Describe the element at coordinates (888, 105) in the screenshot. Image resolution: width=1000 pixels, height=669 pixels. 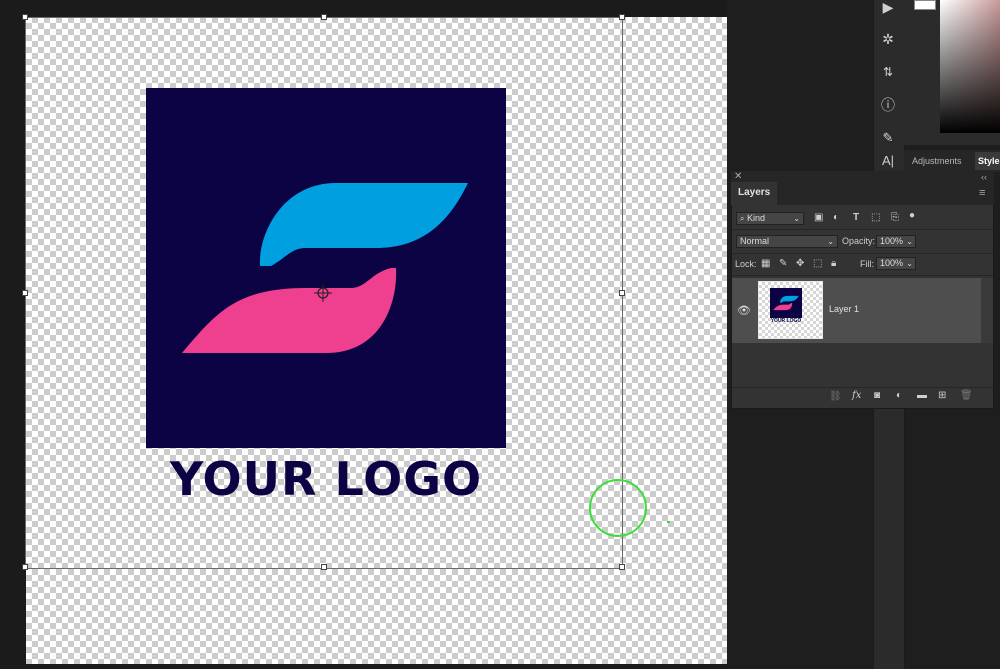
I see `info-icon: ⓘ` at that location.